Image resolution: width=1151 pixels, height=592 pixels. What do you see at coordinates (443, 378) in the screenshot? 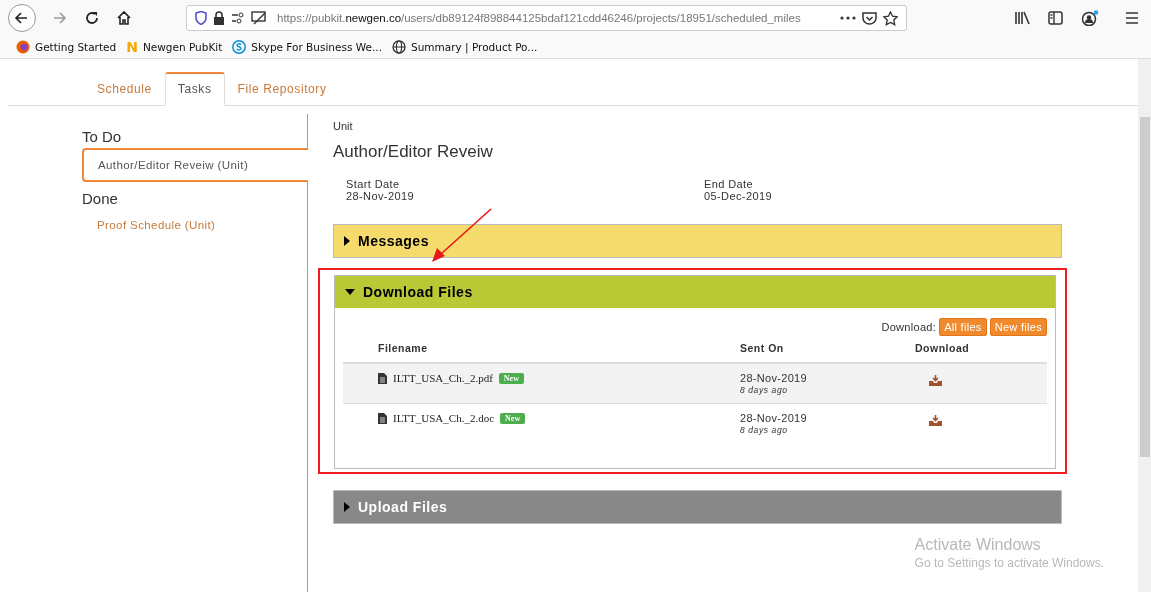
I see `file-name: ILTT_USA_Ch._2.pdf` at bounding box center [443, 378].